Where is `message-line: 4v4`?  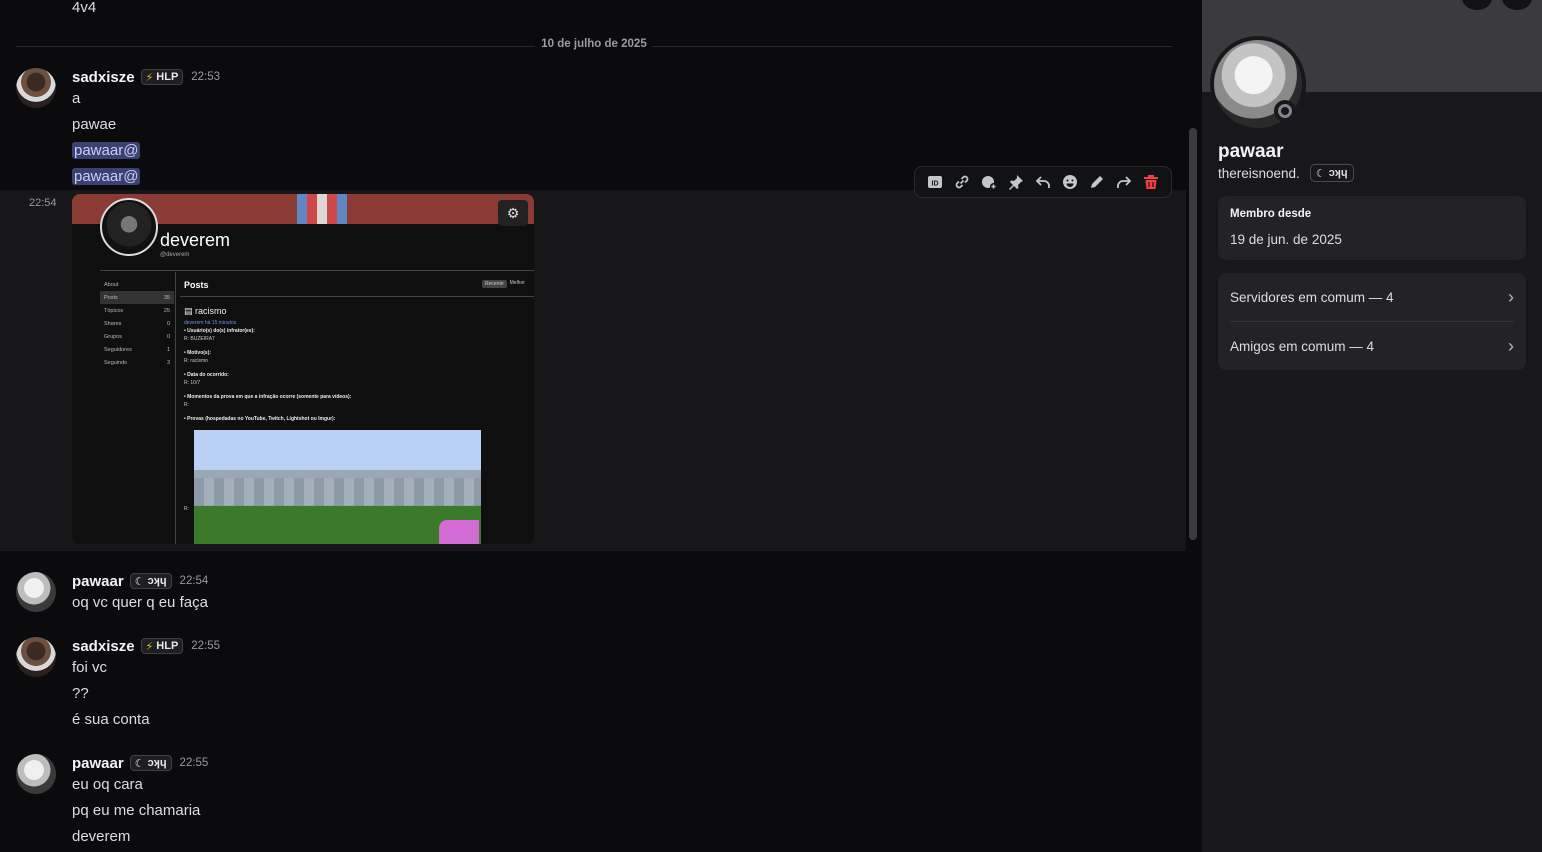
message-line: 4v4 is located at coordinates (84, 8).